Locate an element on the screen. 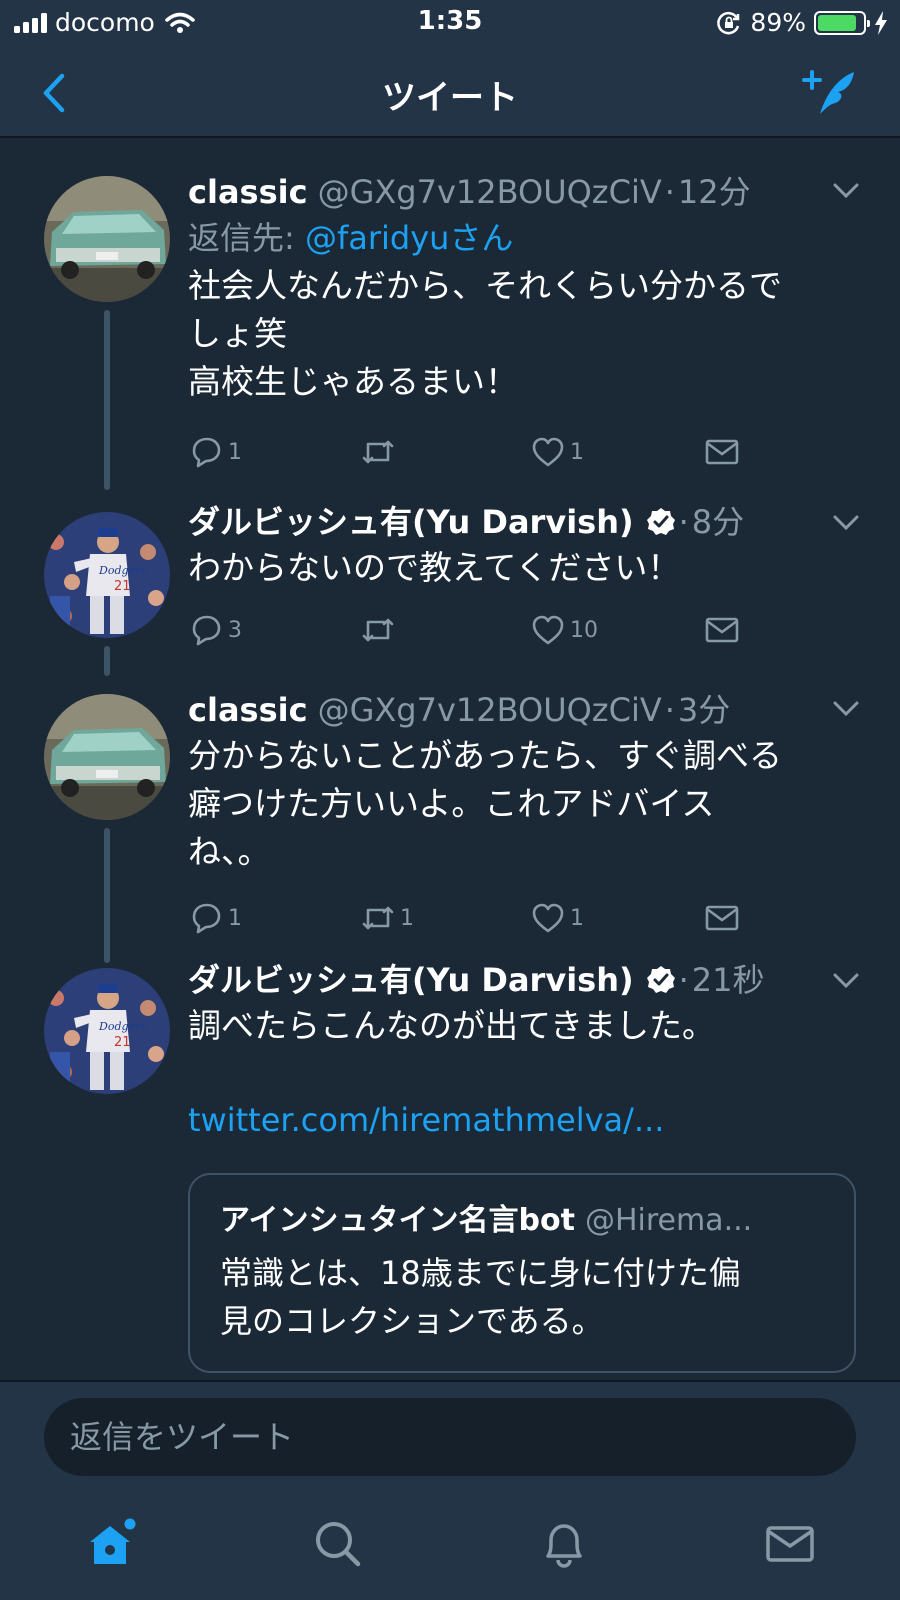 The image size is (900, 1600). status-bar: docomo 1:35 89% is located at coordinates (450, 23).